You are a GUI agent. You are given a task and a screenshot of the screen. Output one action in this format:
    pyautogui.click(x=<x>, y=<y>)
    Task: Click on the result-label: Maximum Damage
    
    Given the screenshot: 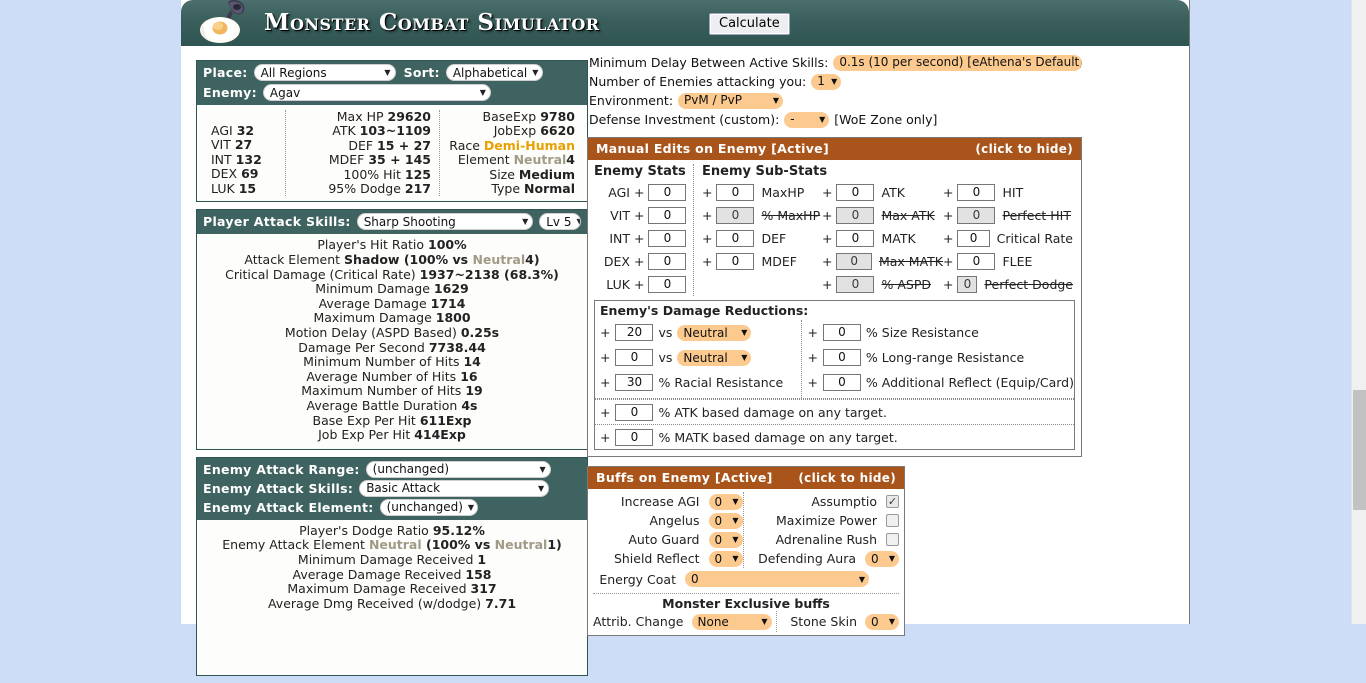 What is the action you would take?
    pyautogui.click(x=372, y=318)
    